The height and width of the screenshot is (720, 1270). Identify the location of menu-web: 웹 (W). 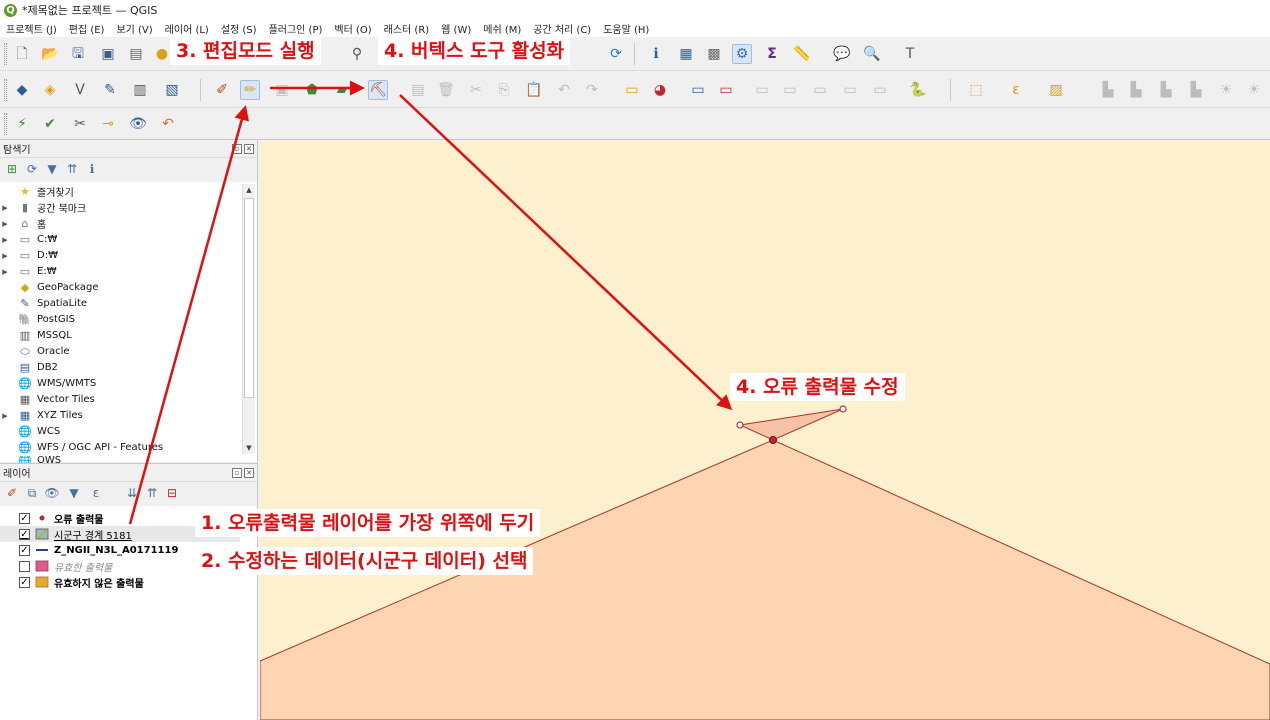
(456, 28).